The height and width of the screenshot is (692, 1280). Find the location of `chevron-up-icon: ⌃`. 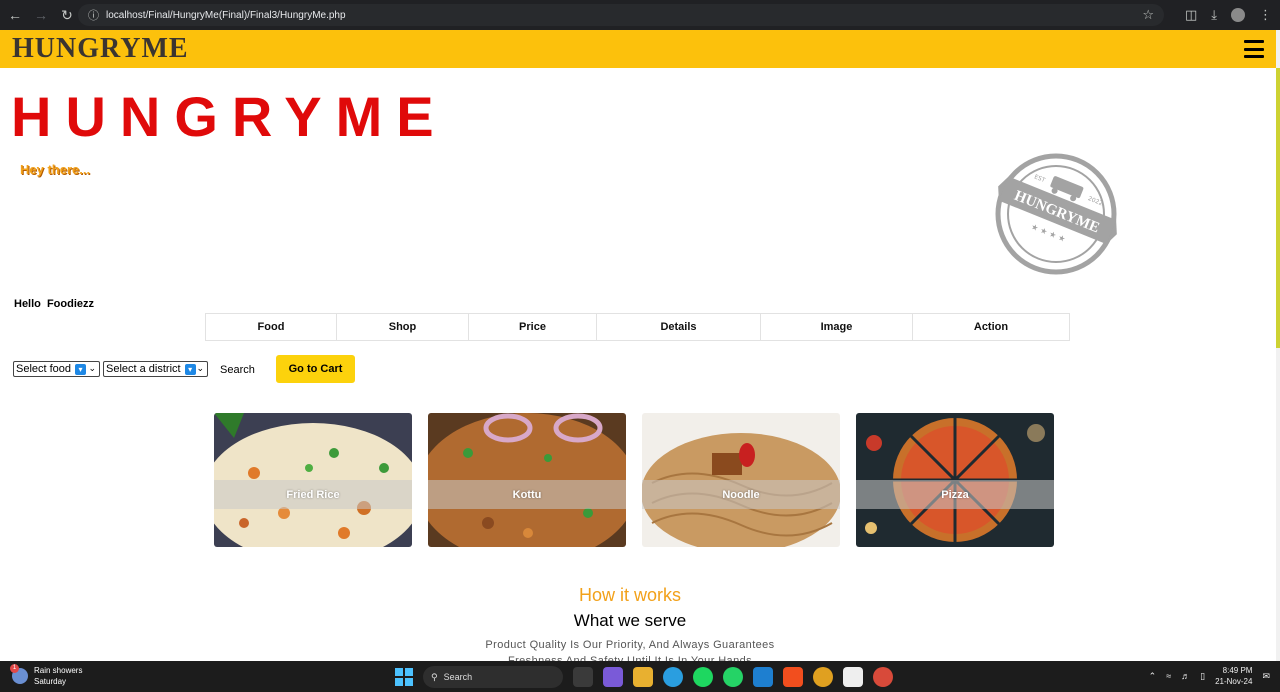

chevron-up-icon: ⌃ is located at coordinates (1153, 676).